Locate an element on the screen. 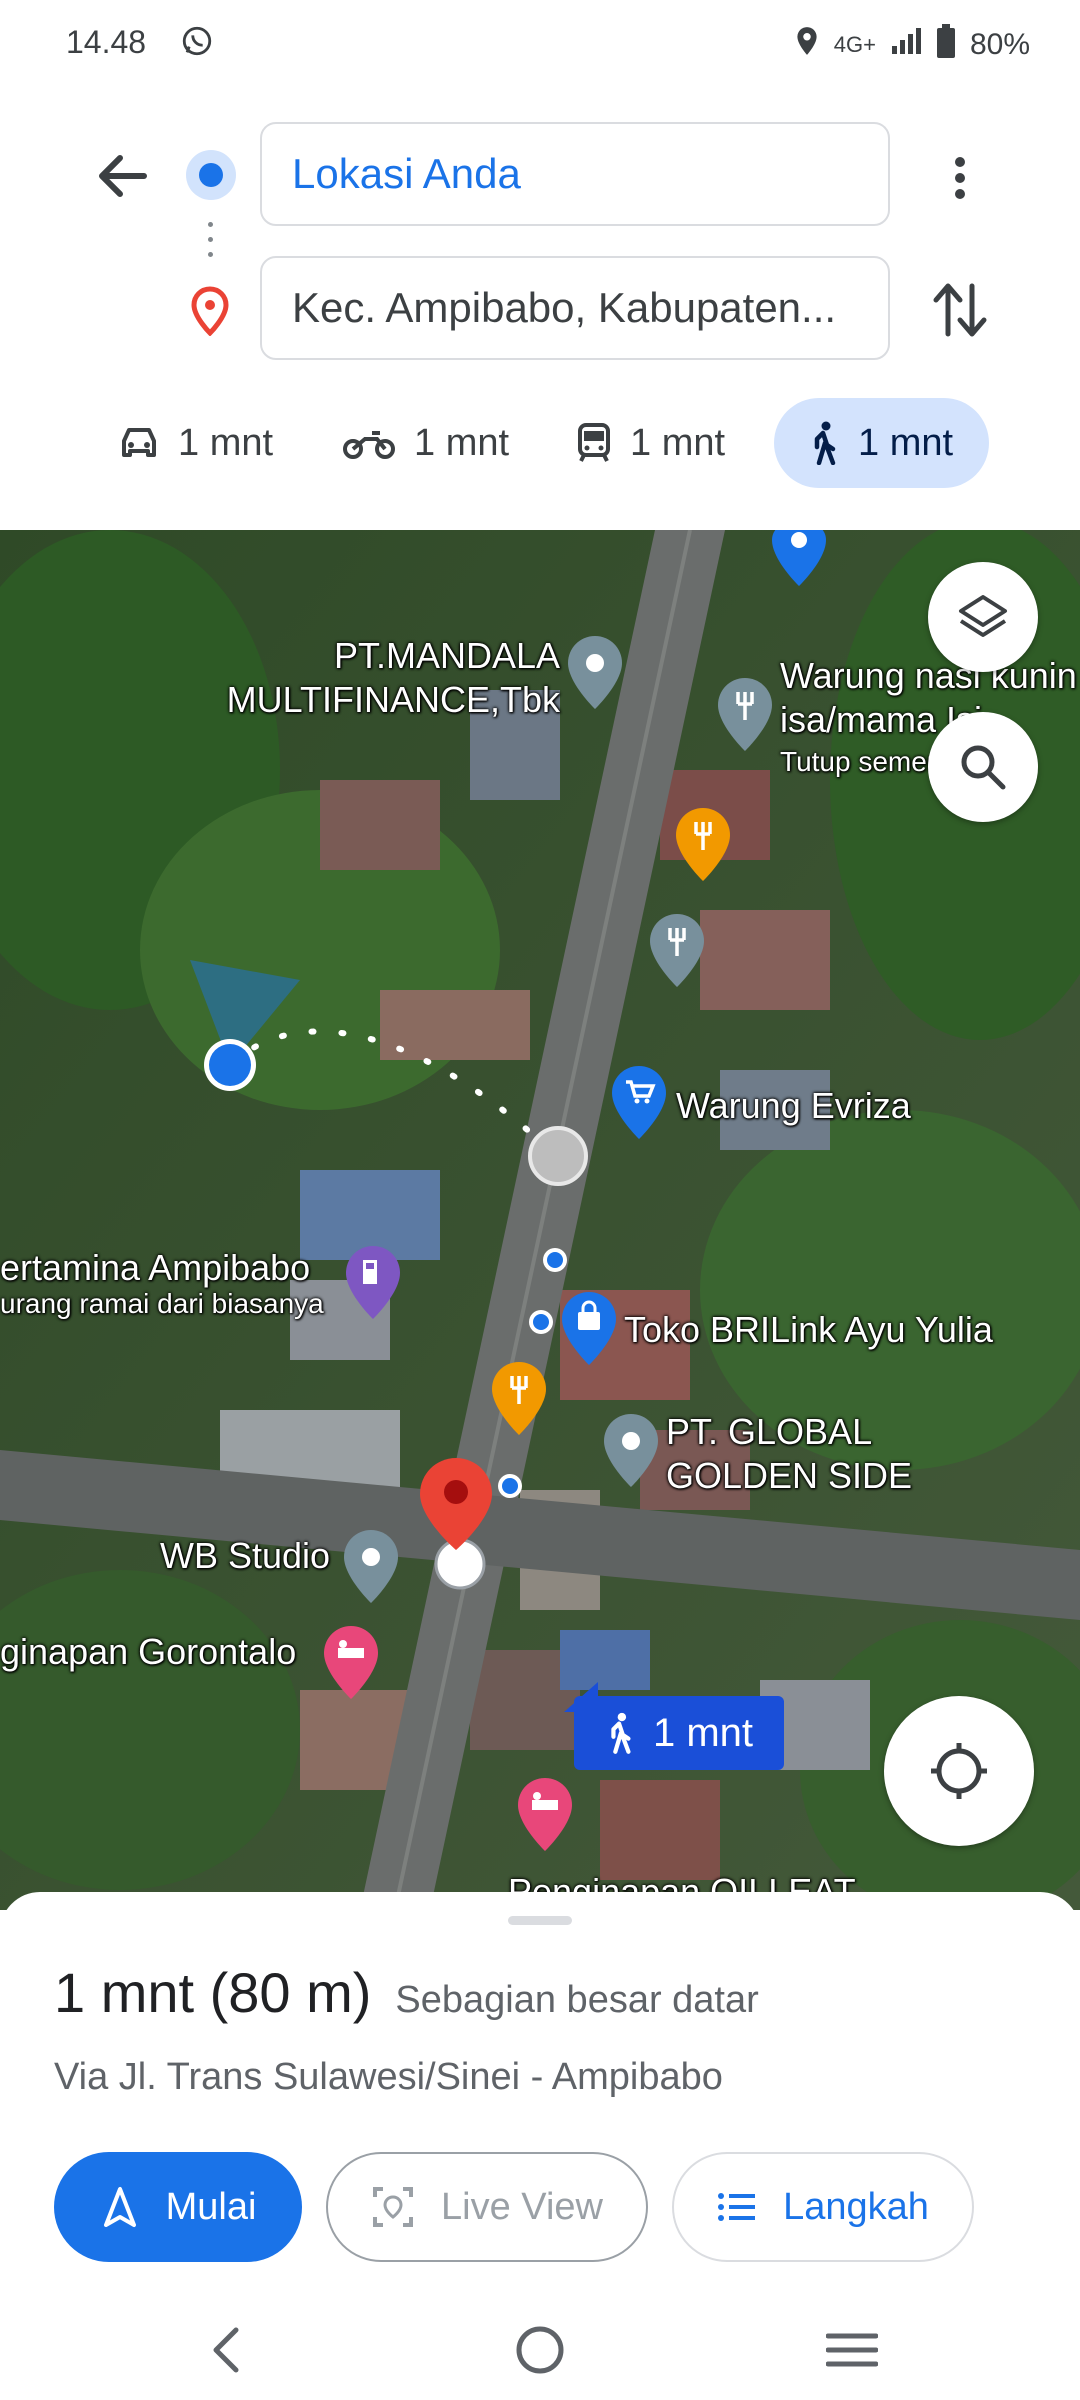 This screenshot has height=2400, width=1080. travel-modes: 1 mnt 1 mnt 1 mnt 1 mnt is located at coordinates (548, 443).